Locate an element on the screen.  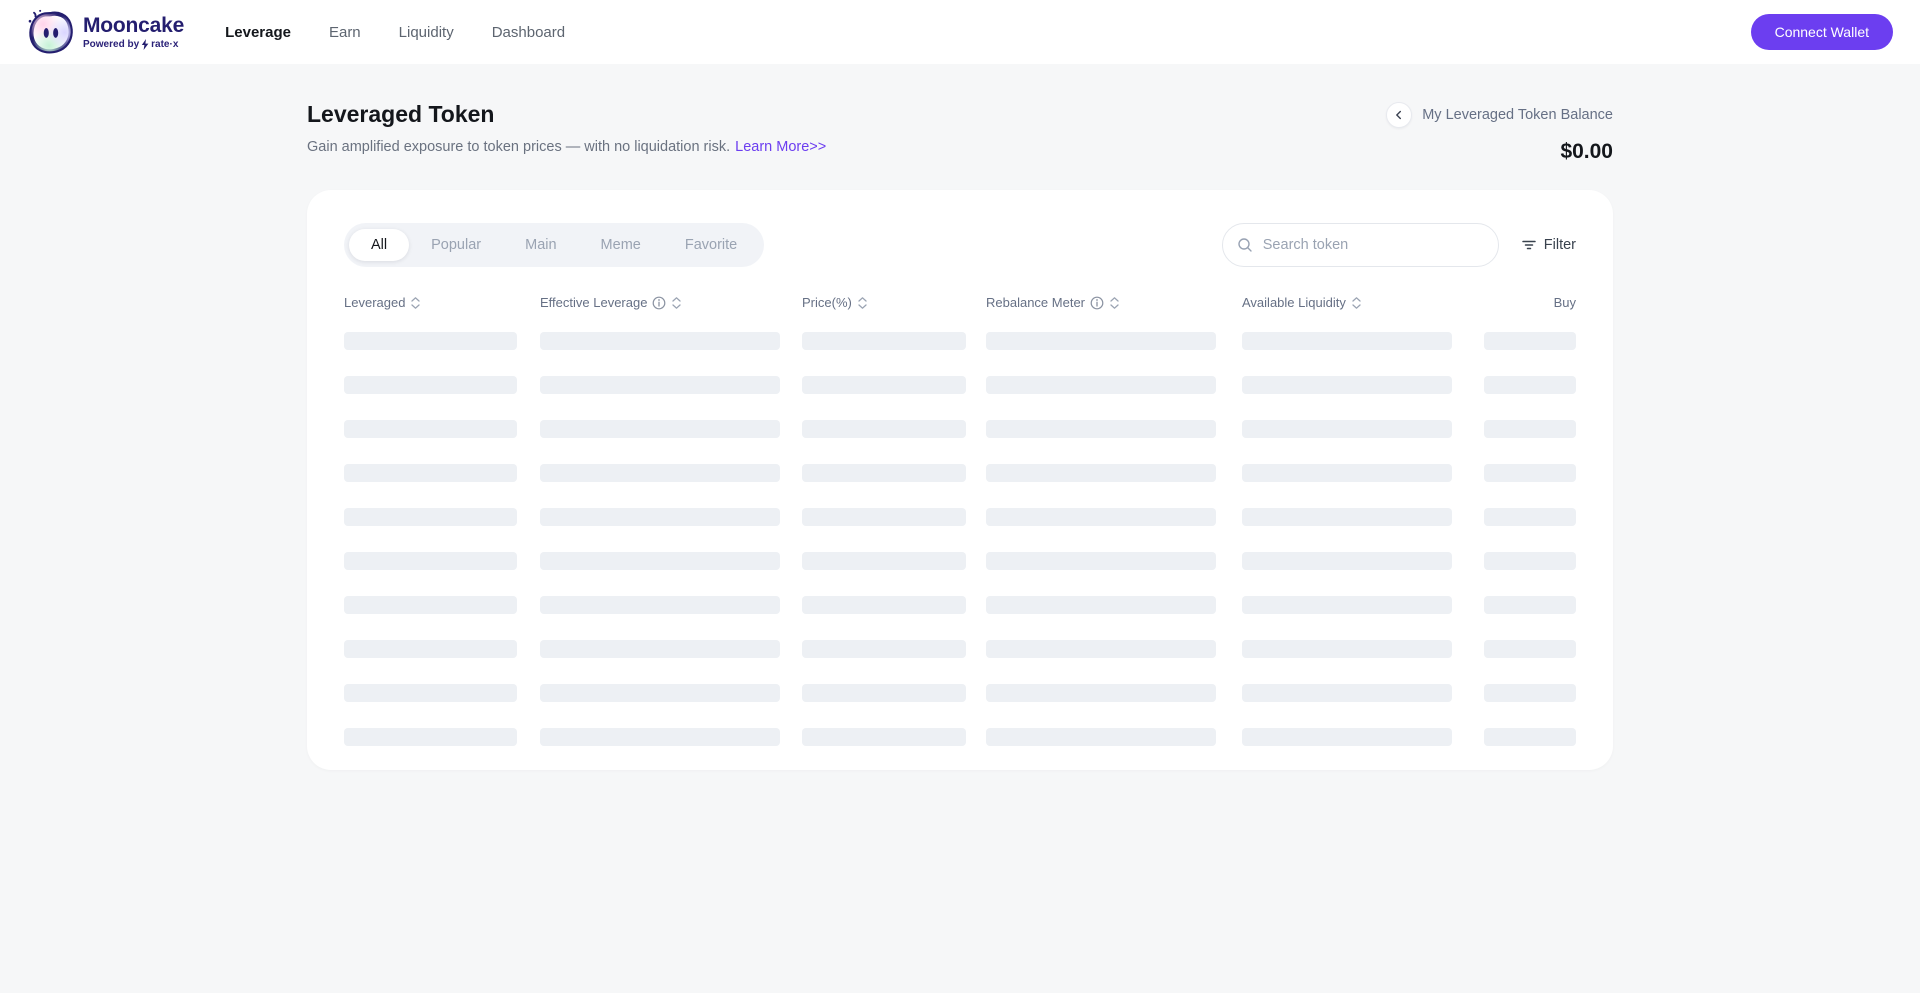
category-tabs: All Popular Main Meme Favorite is located at coordinates (554, 245).